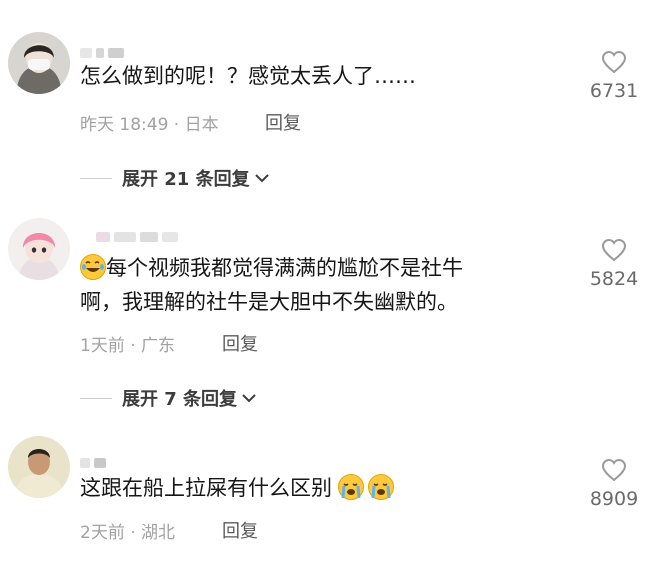  I want to click on comment-text-body: 这跟在船上拉屎有什么区别, so click(206, 488).